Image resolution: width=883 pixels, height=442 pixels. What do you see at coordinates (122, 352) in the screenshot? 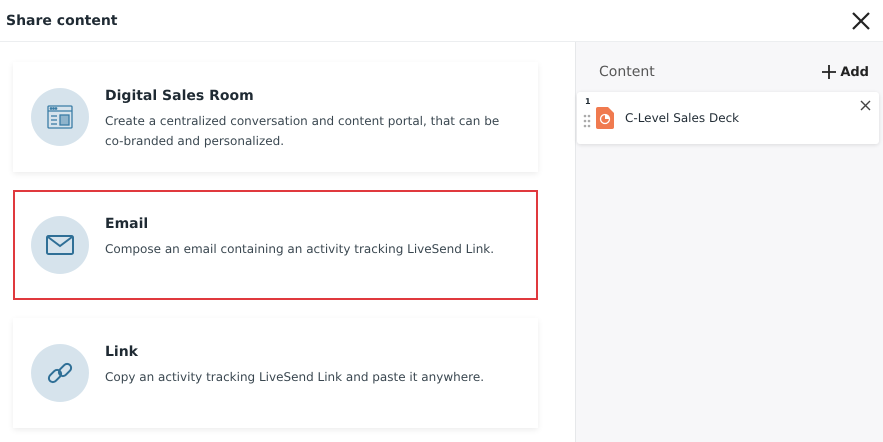
I see `option-title: Link` at bounding box center [122, 352].